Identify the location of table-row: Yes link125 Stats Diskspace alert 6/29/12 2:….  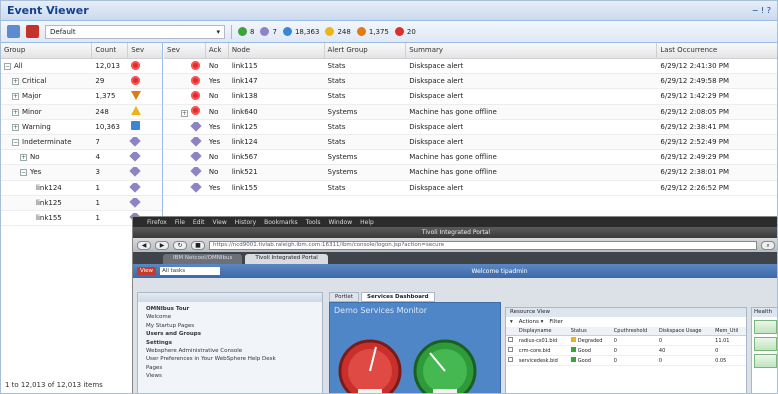
(470, 127).